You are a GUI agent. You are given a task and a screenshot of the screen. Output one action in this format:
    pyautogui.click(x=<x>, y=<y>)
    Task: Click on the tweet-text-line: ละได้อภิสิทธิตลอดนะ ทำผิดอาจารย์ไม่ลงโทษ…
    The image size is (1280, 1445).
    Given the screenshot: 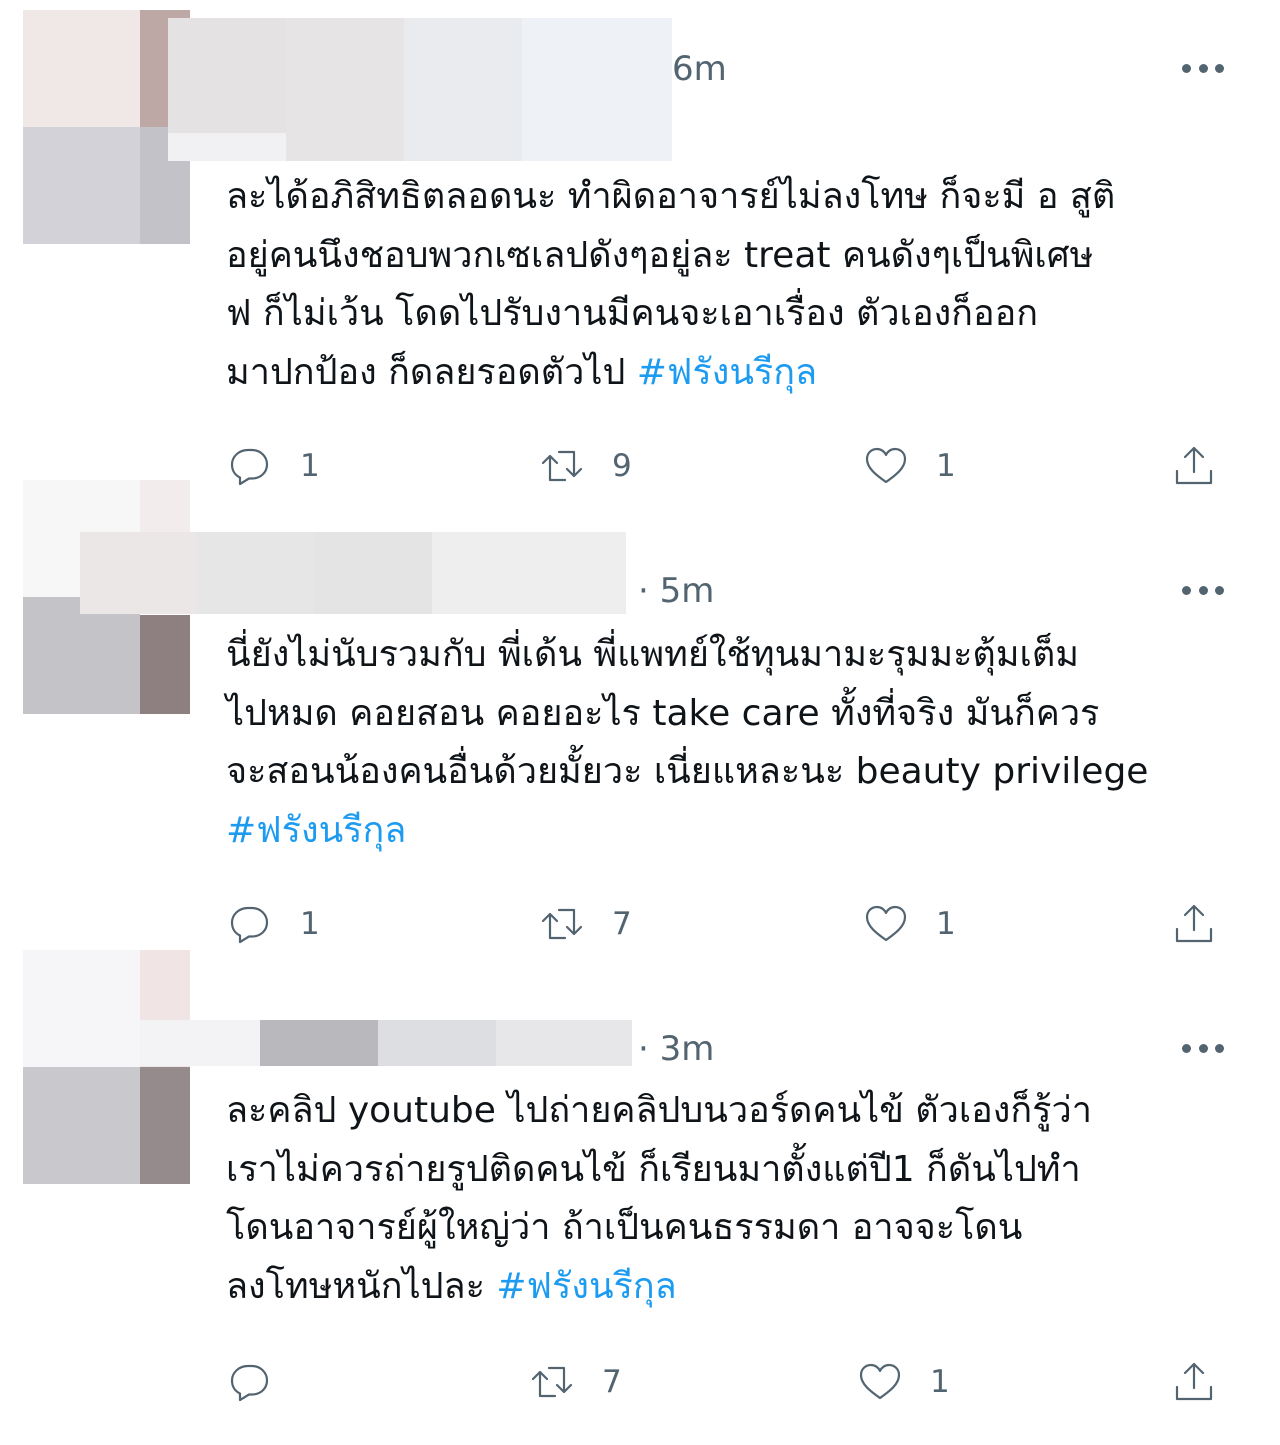 What is the action you would take?
    pyautogui.click(x=671, y=196)
    